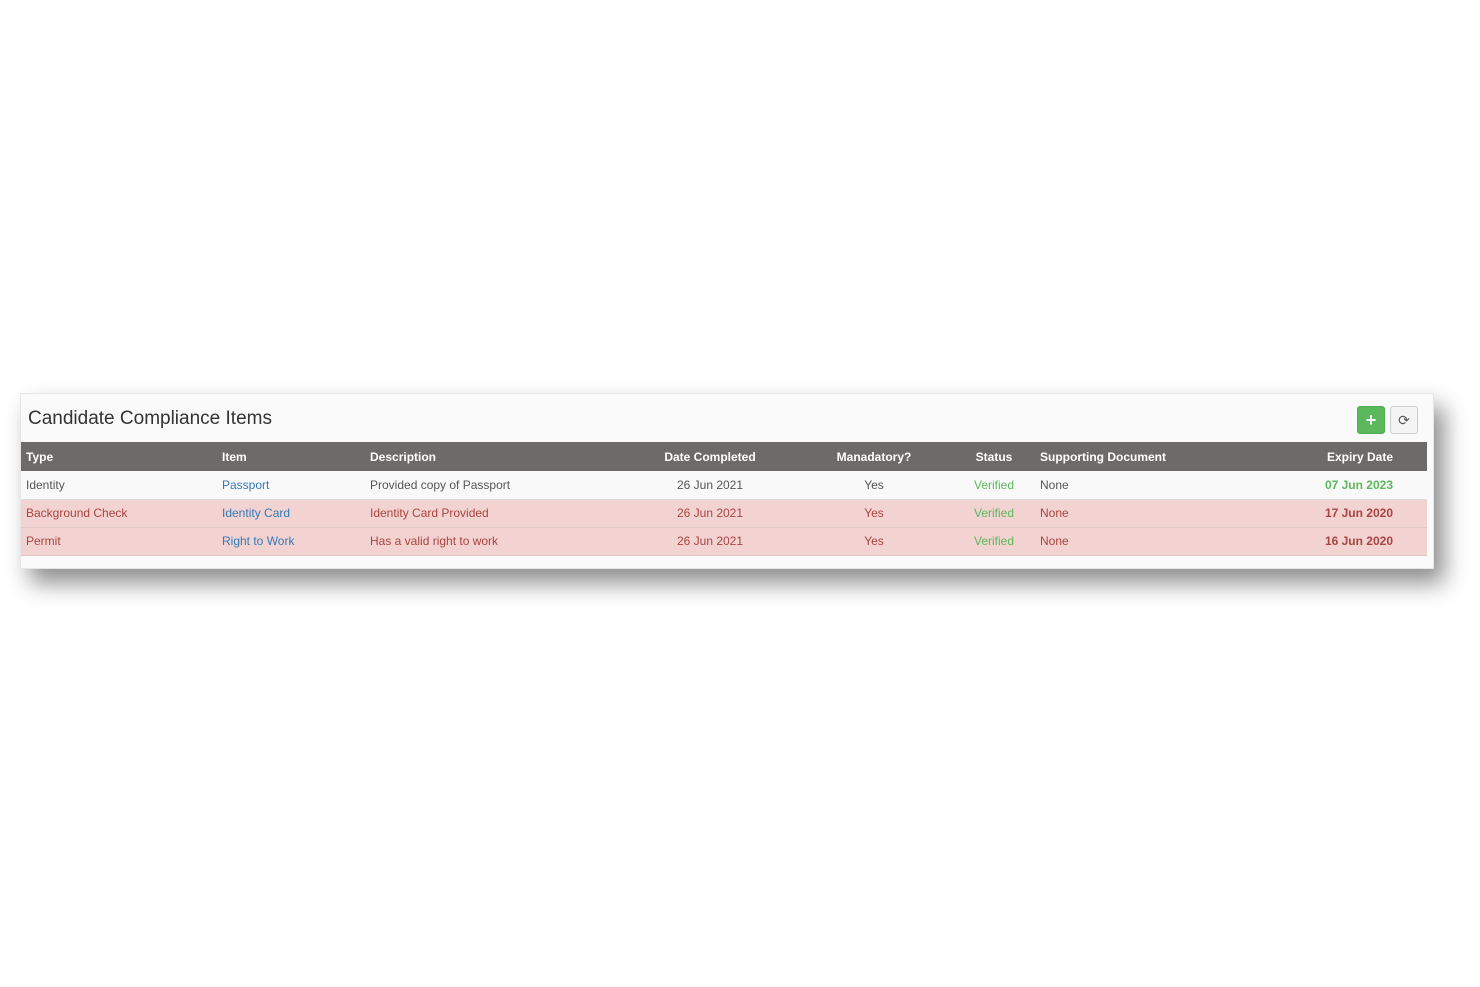 This screenshot has width=1480, height=987. I want to click on cell-item: Right to Work, so click(291, 541).